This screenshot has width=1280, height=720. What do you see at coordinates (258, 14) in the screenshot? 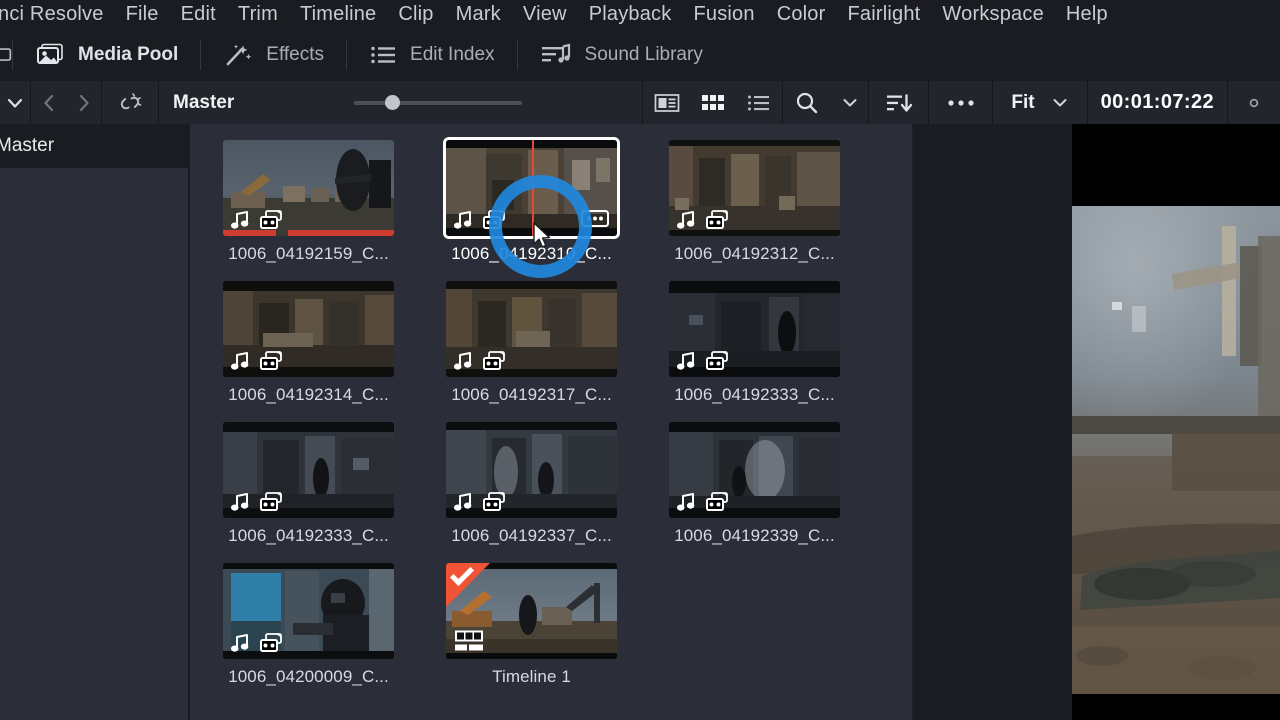
I see `menu-trim: Trim` at bounding box center [258, 14].